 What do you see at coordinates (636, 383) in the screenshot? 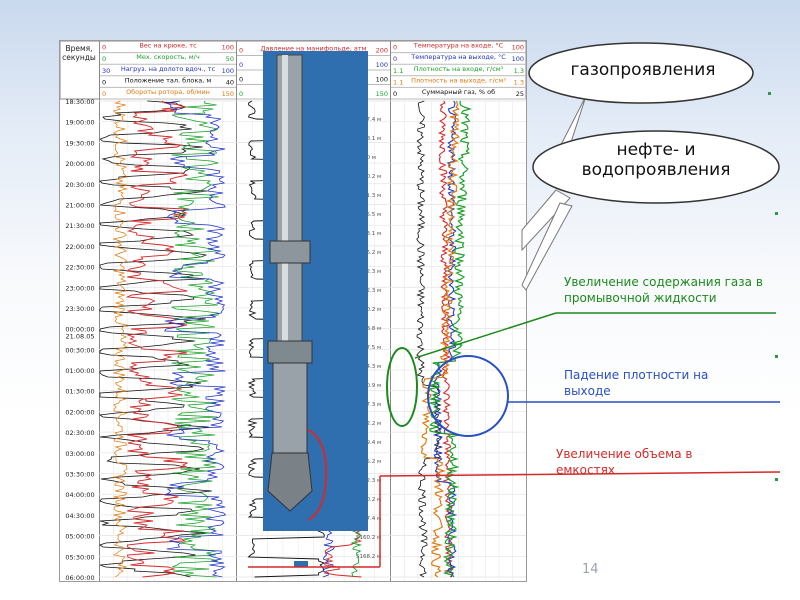
I see `annotation-density-drop: Падение плотности на выходе` at bounding box center [636, 383].